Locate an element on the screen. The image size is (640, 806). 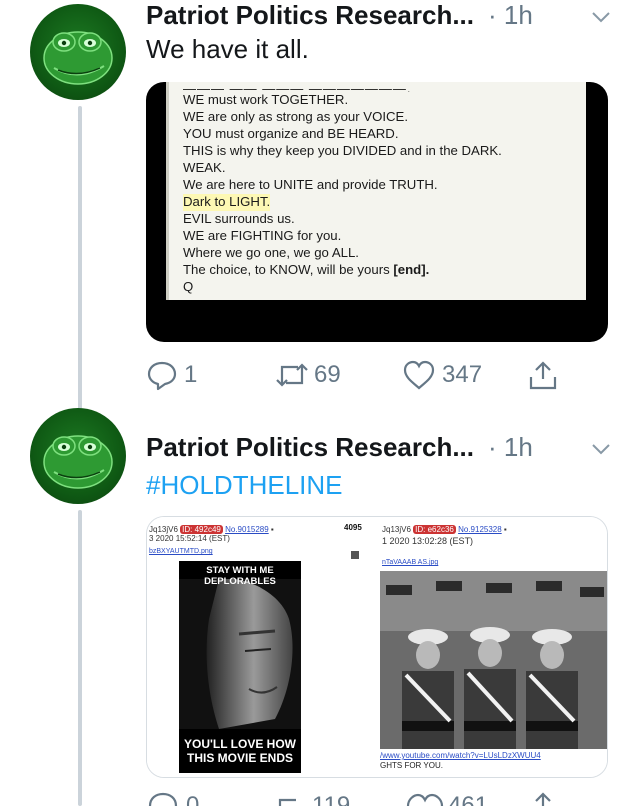
share-icon is located at coordinates (543, 375).